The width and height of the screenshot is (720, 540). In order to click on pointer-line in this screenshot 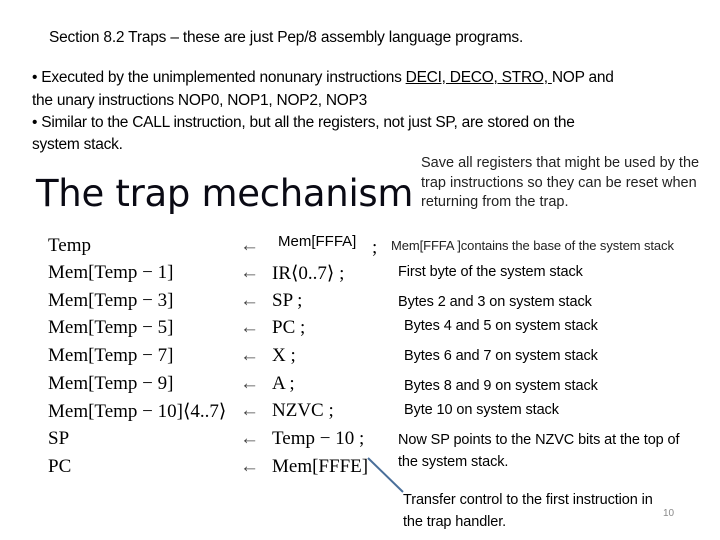, I will do `click(385, 475)`.